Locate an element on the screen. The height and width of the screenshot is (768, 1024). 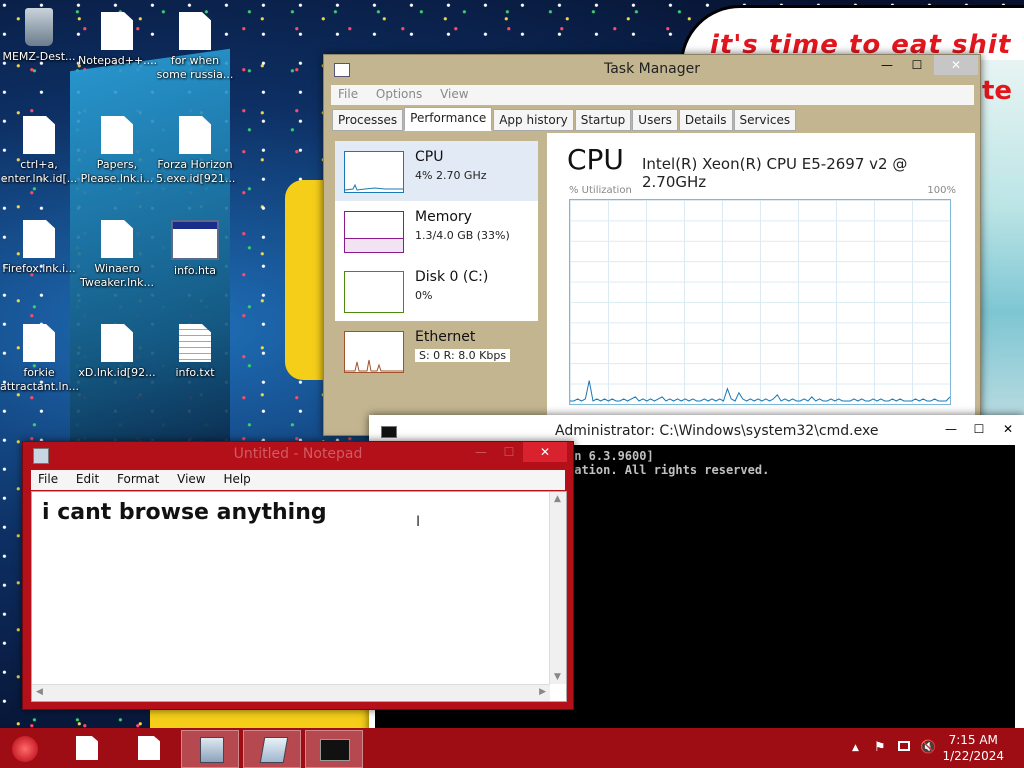
menu-edit: Edit is located at coordinates (87, 479).